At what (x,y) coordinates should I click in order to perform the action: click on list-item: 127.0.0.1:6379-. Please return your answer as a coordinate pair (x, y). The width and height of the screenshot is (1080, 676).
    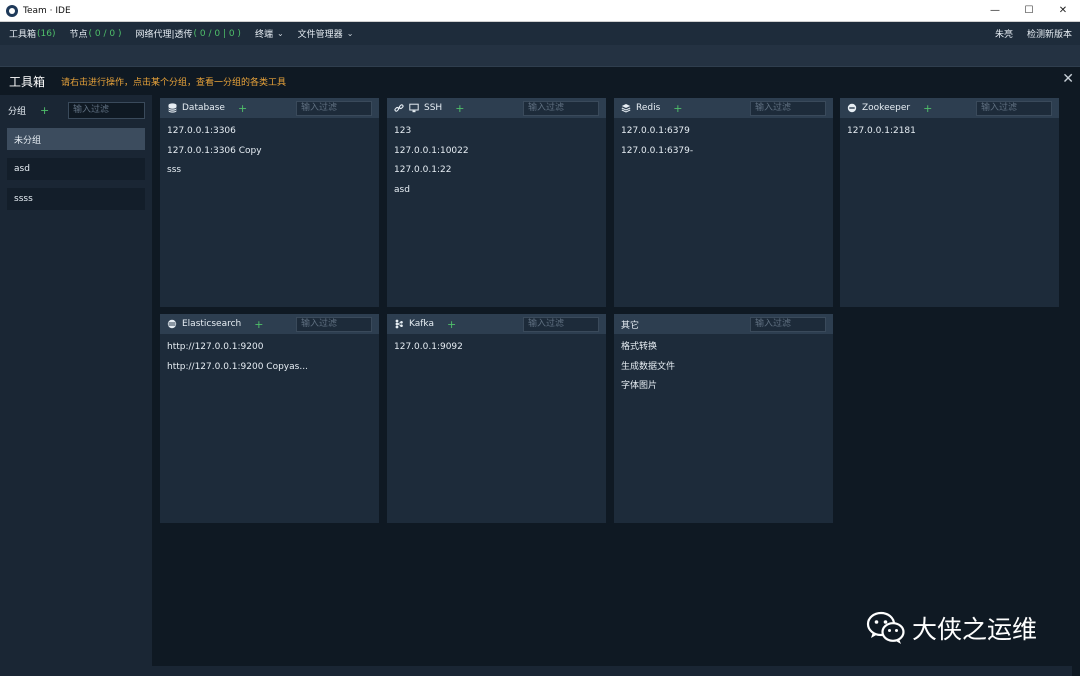
    Looking at the image, I should click on (723, 155).